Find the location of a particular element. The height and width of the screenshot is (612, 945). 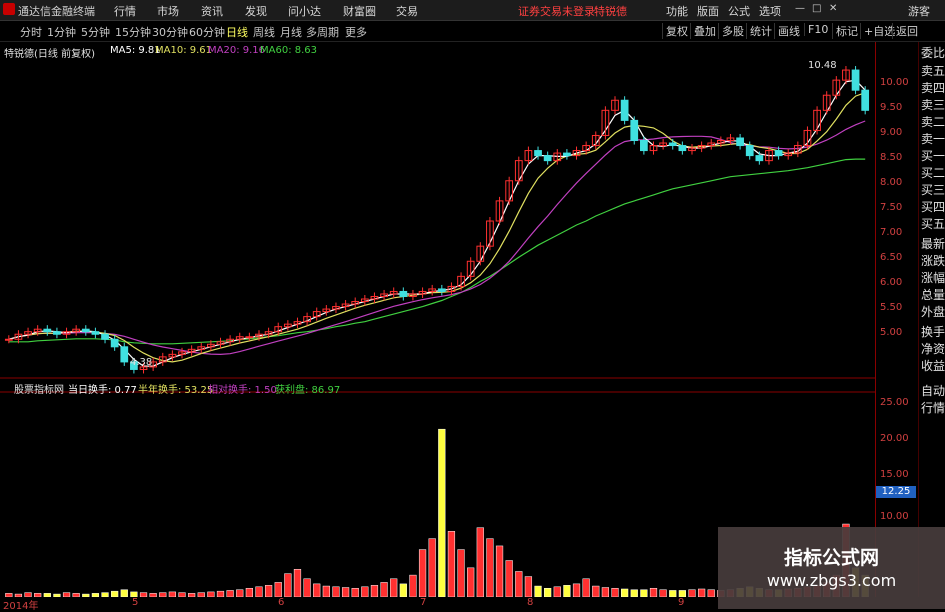

vol-relative-turnover: 相对换手: 1.50 is located at coordinates (242, 390).